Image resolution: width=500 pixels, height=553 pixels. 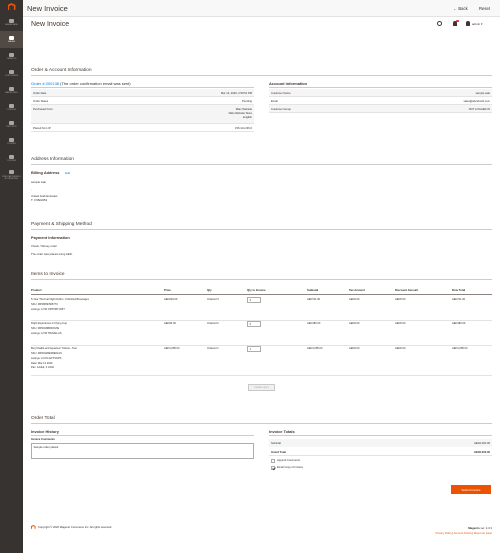 I want to click on item-subtotal: AED180.00, so click(x=314, y=323).